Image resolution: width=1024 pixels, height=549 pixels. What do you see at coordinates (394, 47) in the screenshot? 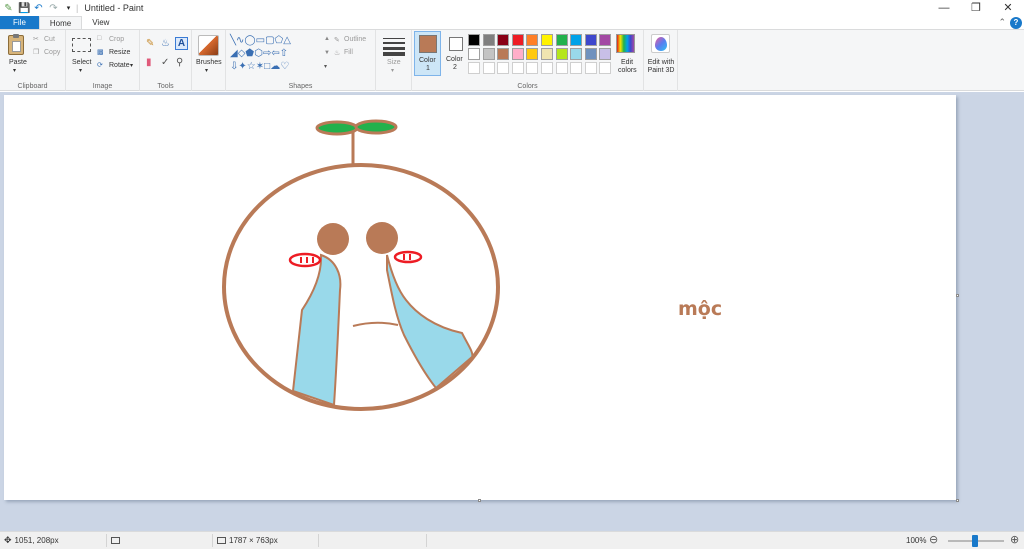
I see `size-icon` at bounding box center [394, 47].